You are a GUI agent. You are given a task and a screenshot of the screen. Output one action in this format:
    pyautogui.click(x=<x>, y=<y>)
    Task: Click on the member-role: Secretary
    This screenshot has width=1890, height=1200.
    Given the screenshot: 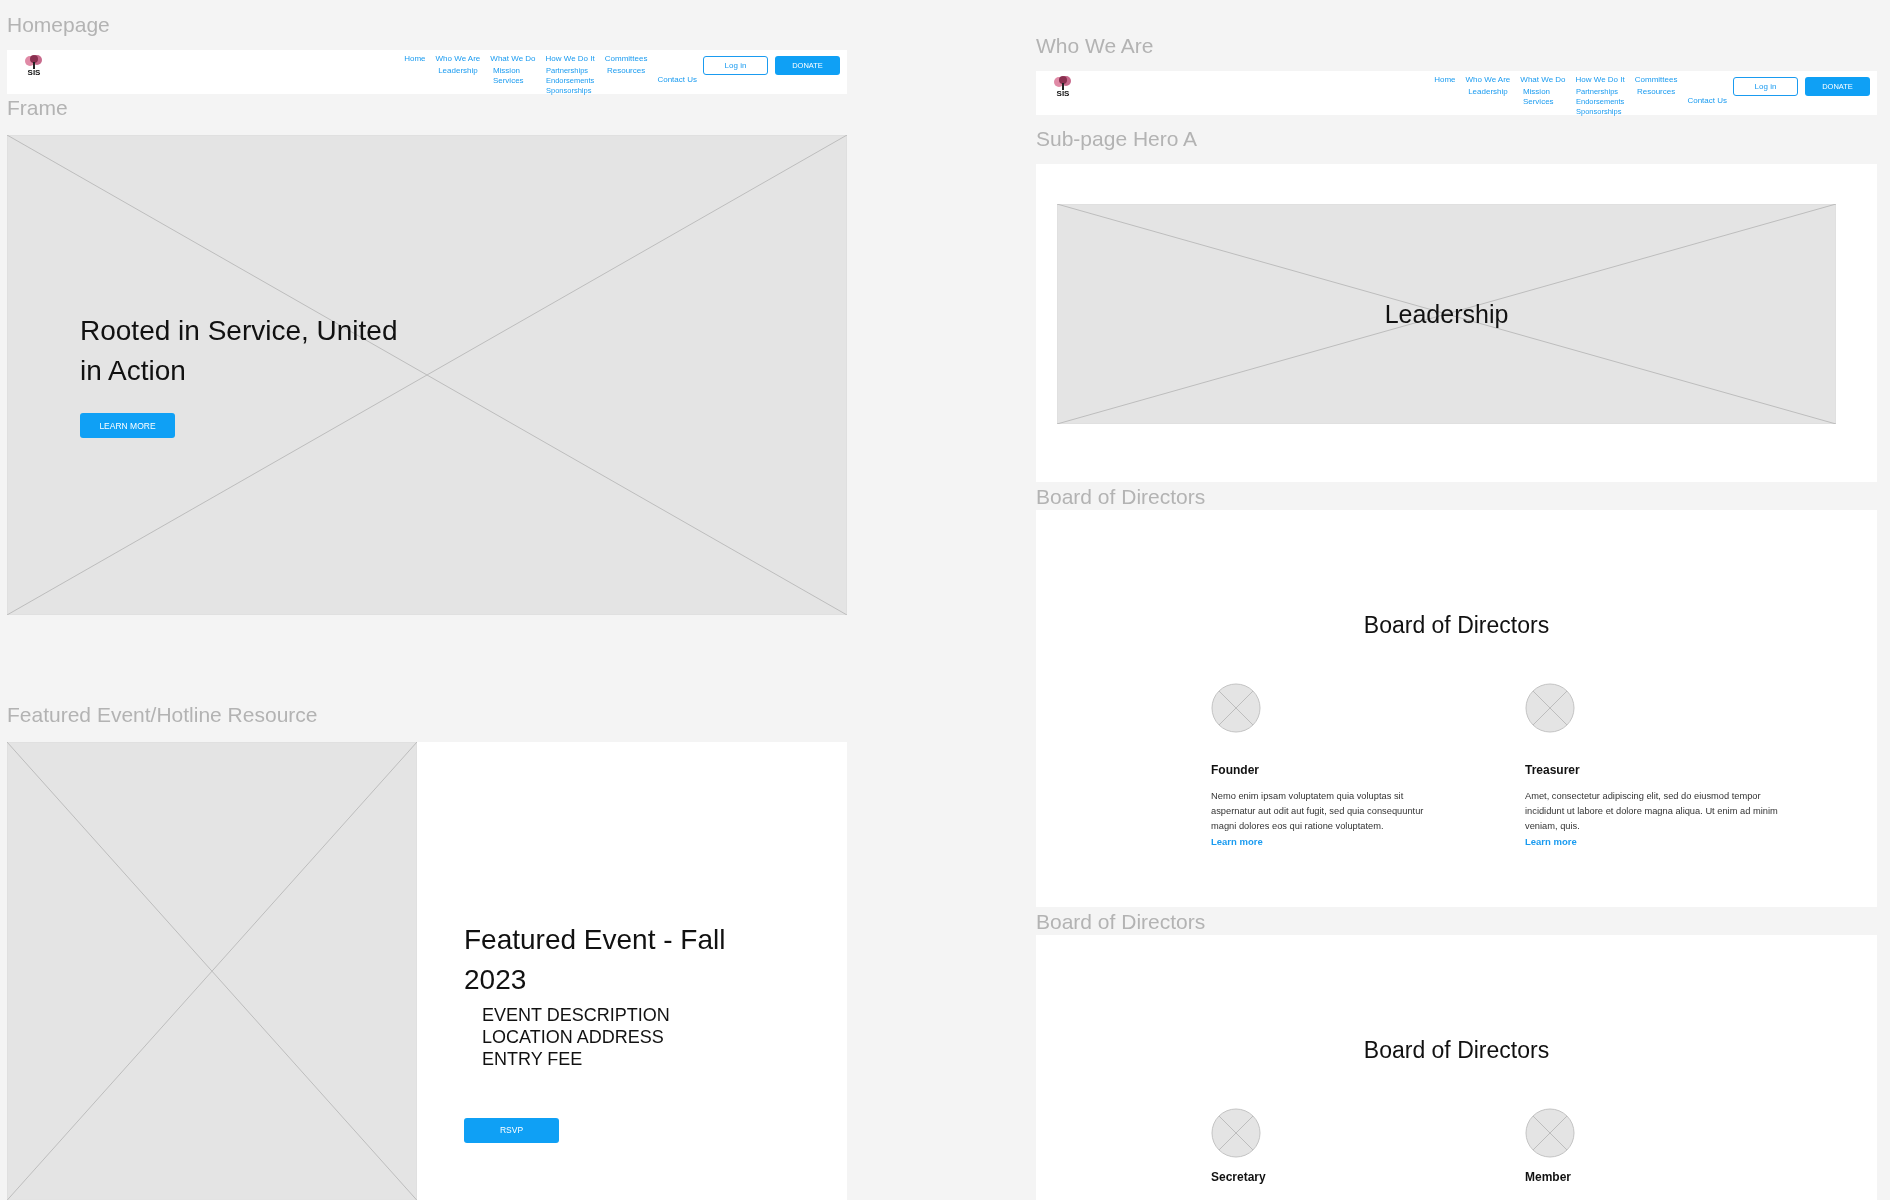 What is the action you would take?
    pyautogui.click(x=1238, y=1177)
    